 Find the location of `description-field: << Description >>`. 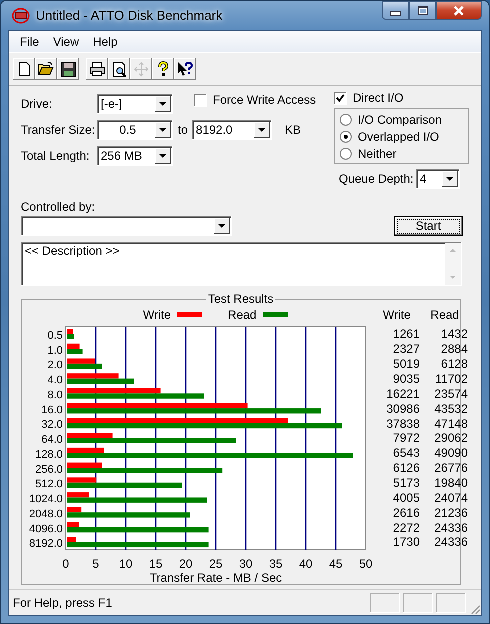

description-field: << Description >> is located at coordinates (241, 264).